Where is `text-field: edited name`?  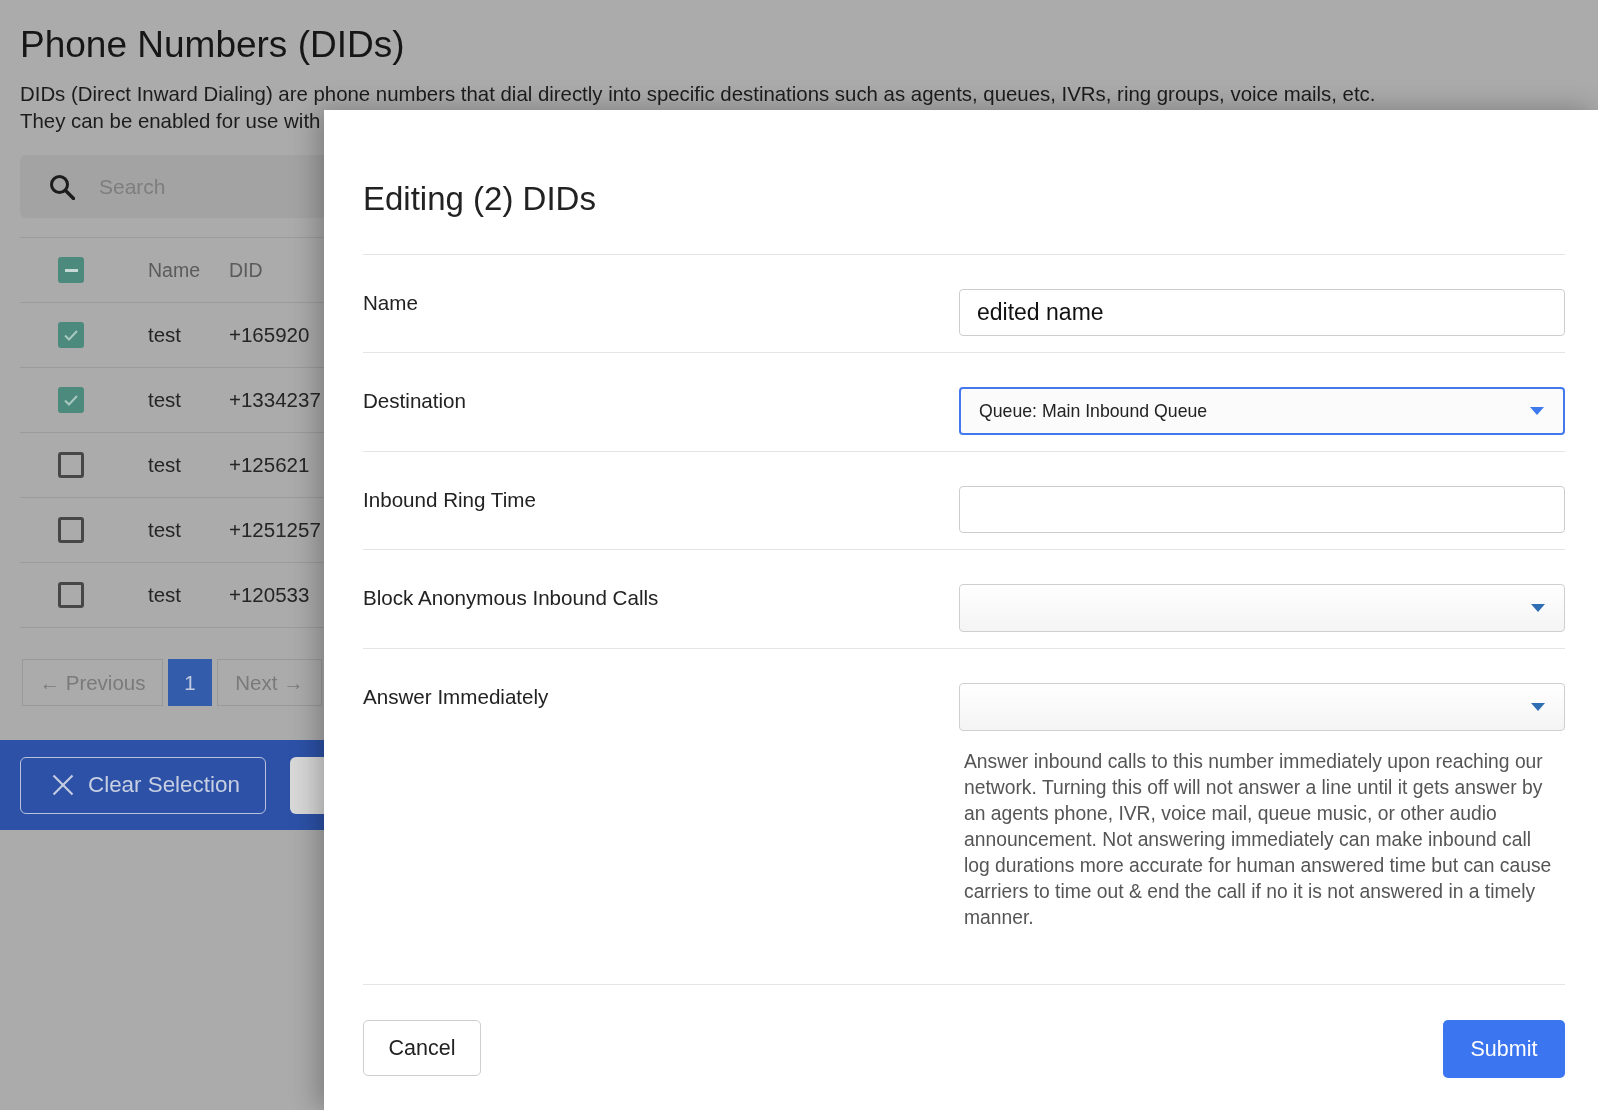 text-field: edited name is located at coordinates (1262, 312).